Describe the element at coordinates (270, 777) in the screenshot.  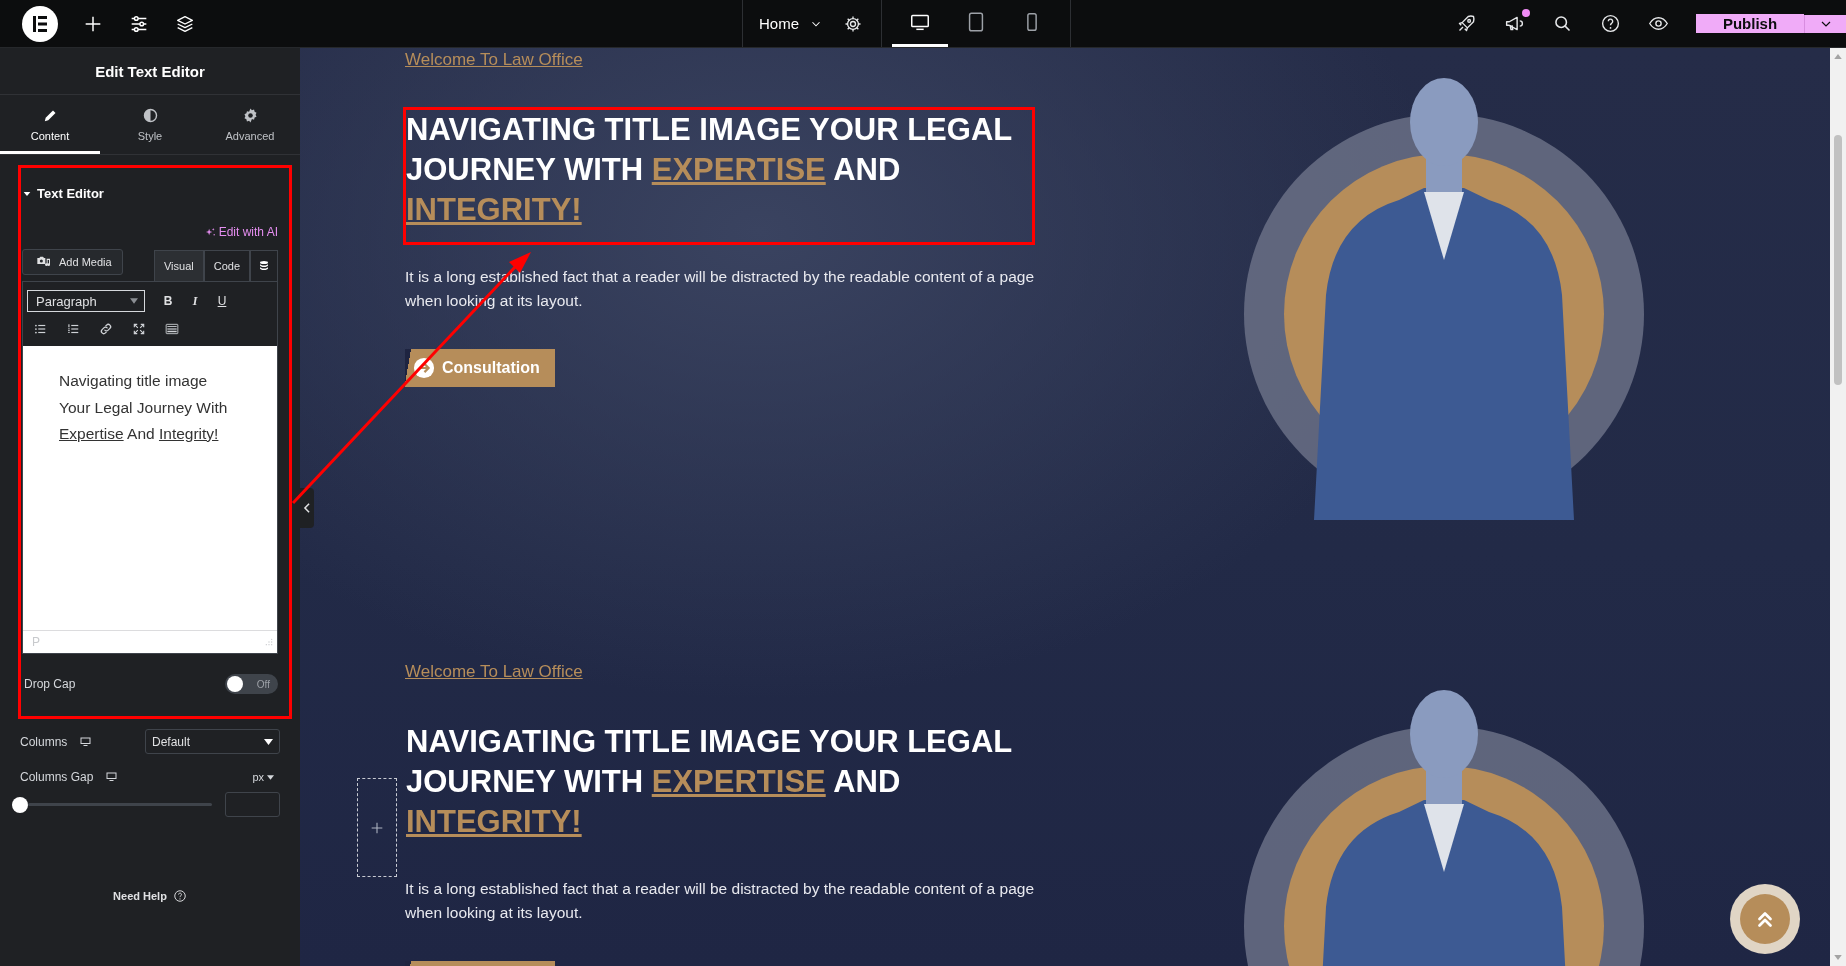
I see `chevron-down-icon` at that location.